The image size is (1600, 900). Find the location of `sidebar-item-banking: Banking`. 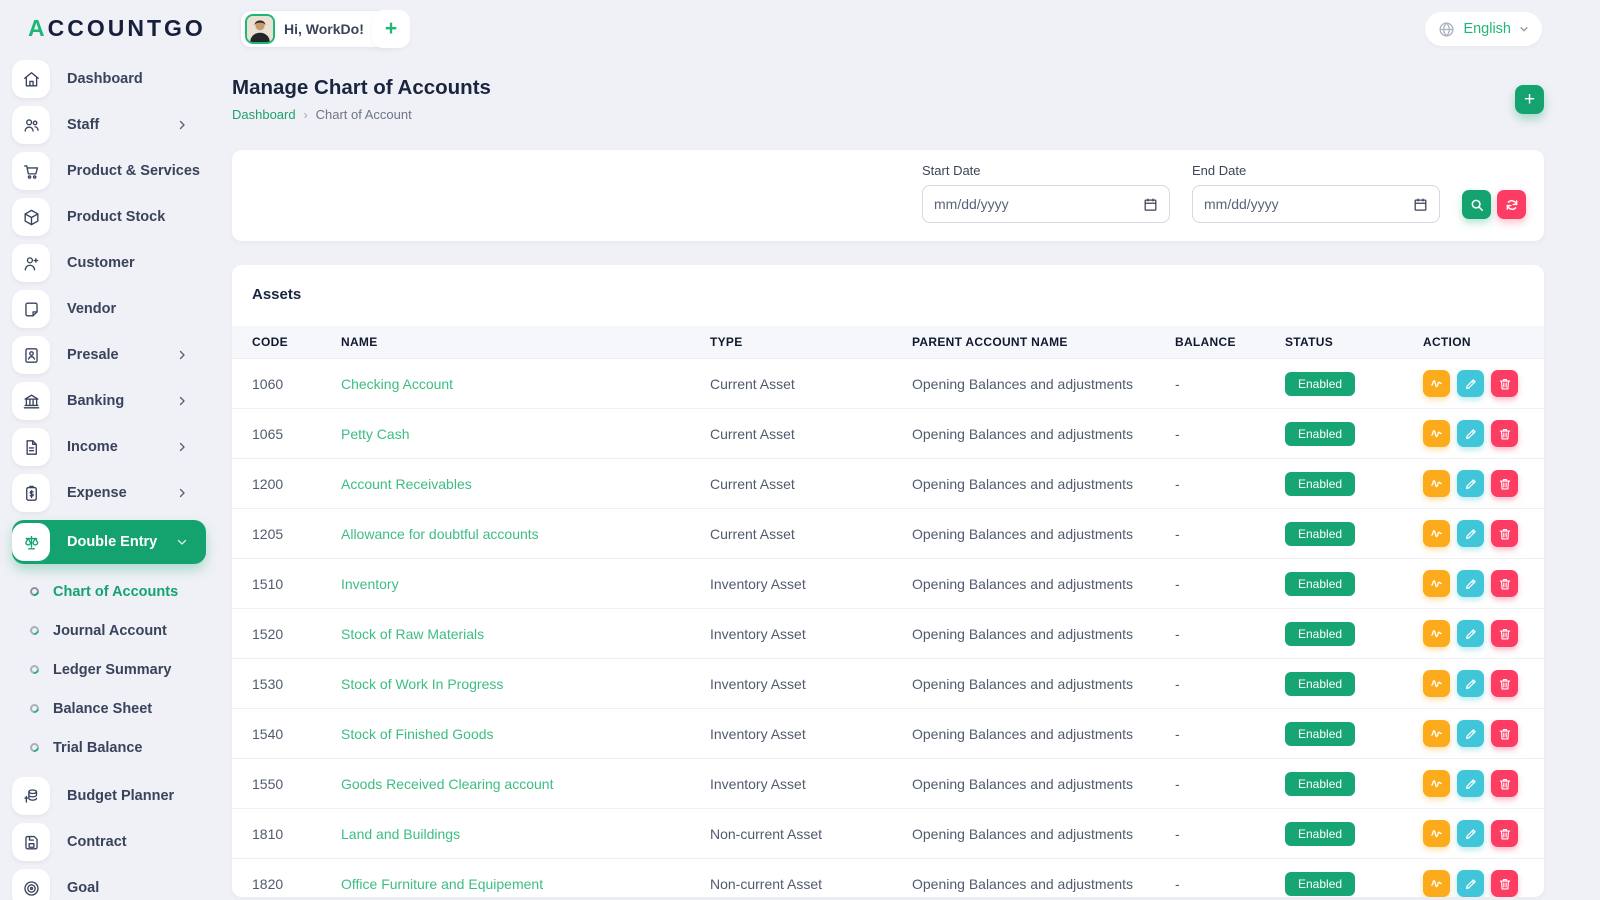

sidebar-item-banking: Banking is located at coordinates (109, 401).